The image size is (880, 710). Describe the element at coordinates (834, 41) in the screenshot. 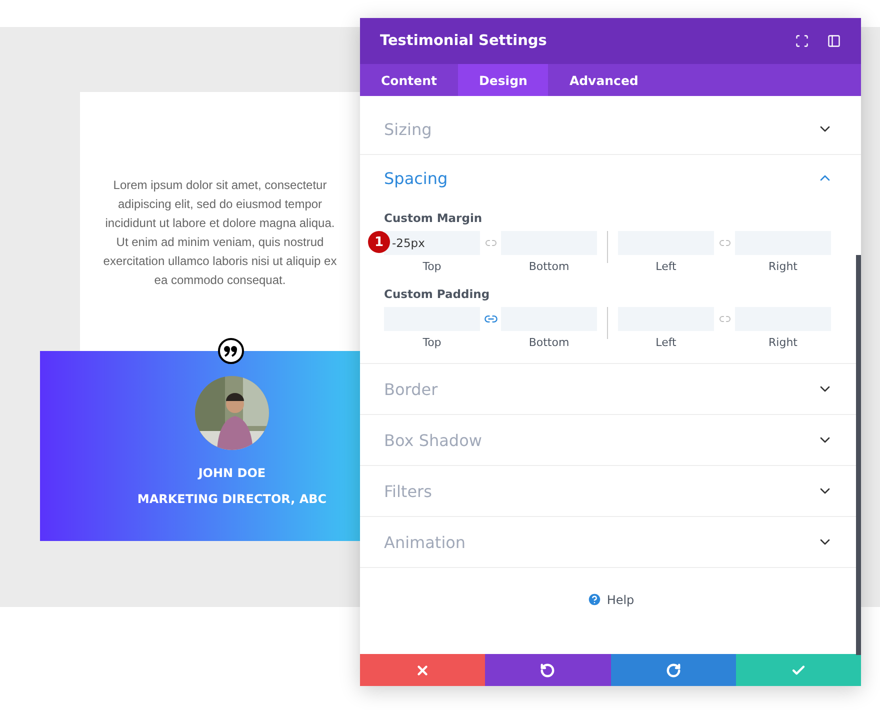

I see `sidebar-icon` at that location.